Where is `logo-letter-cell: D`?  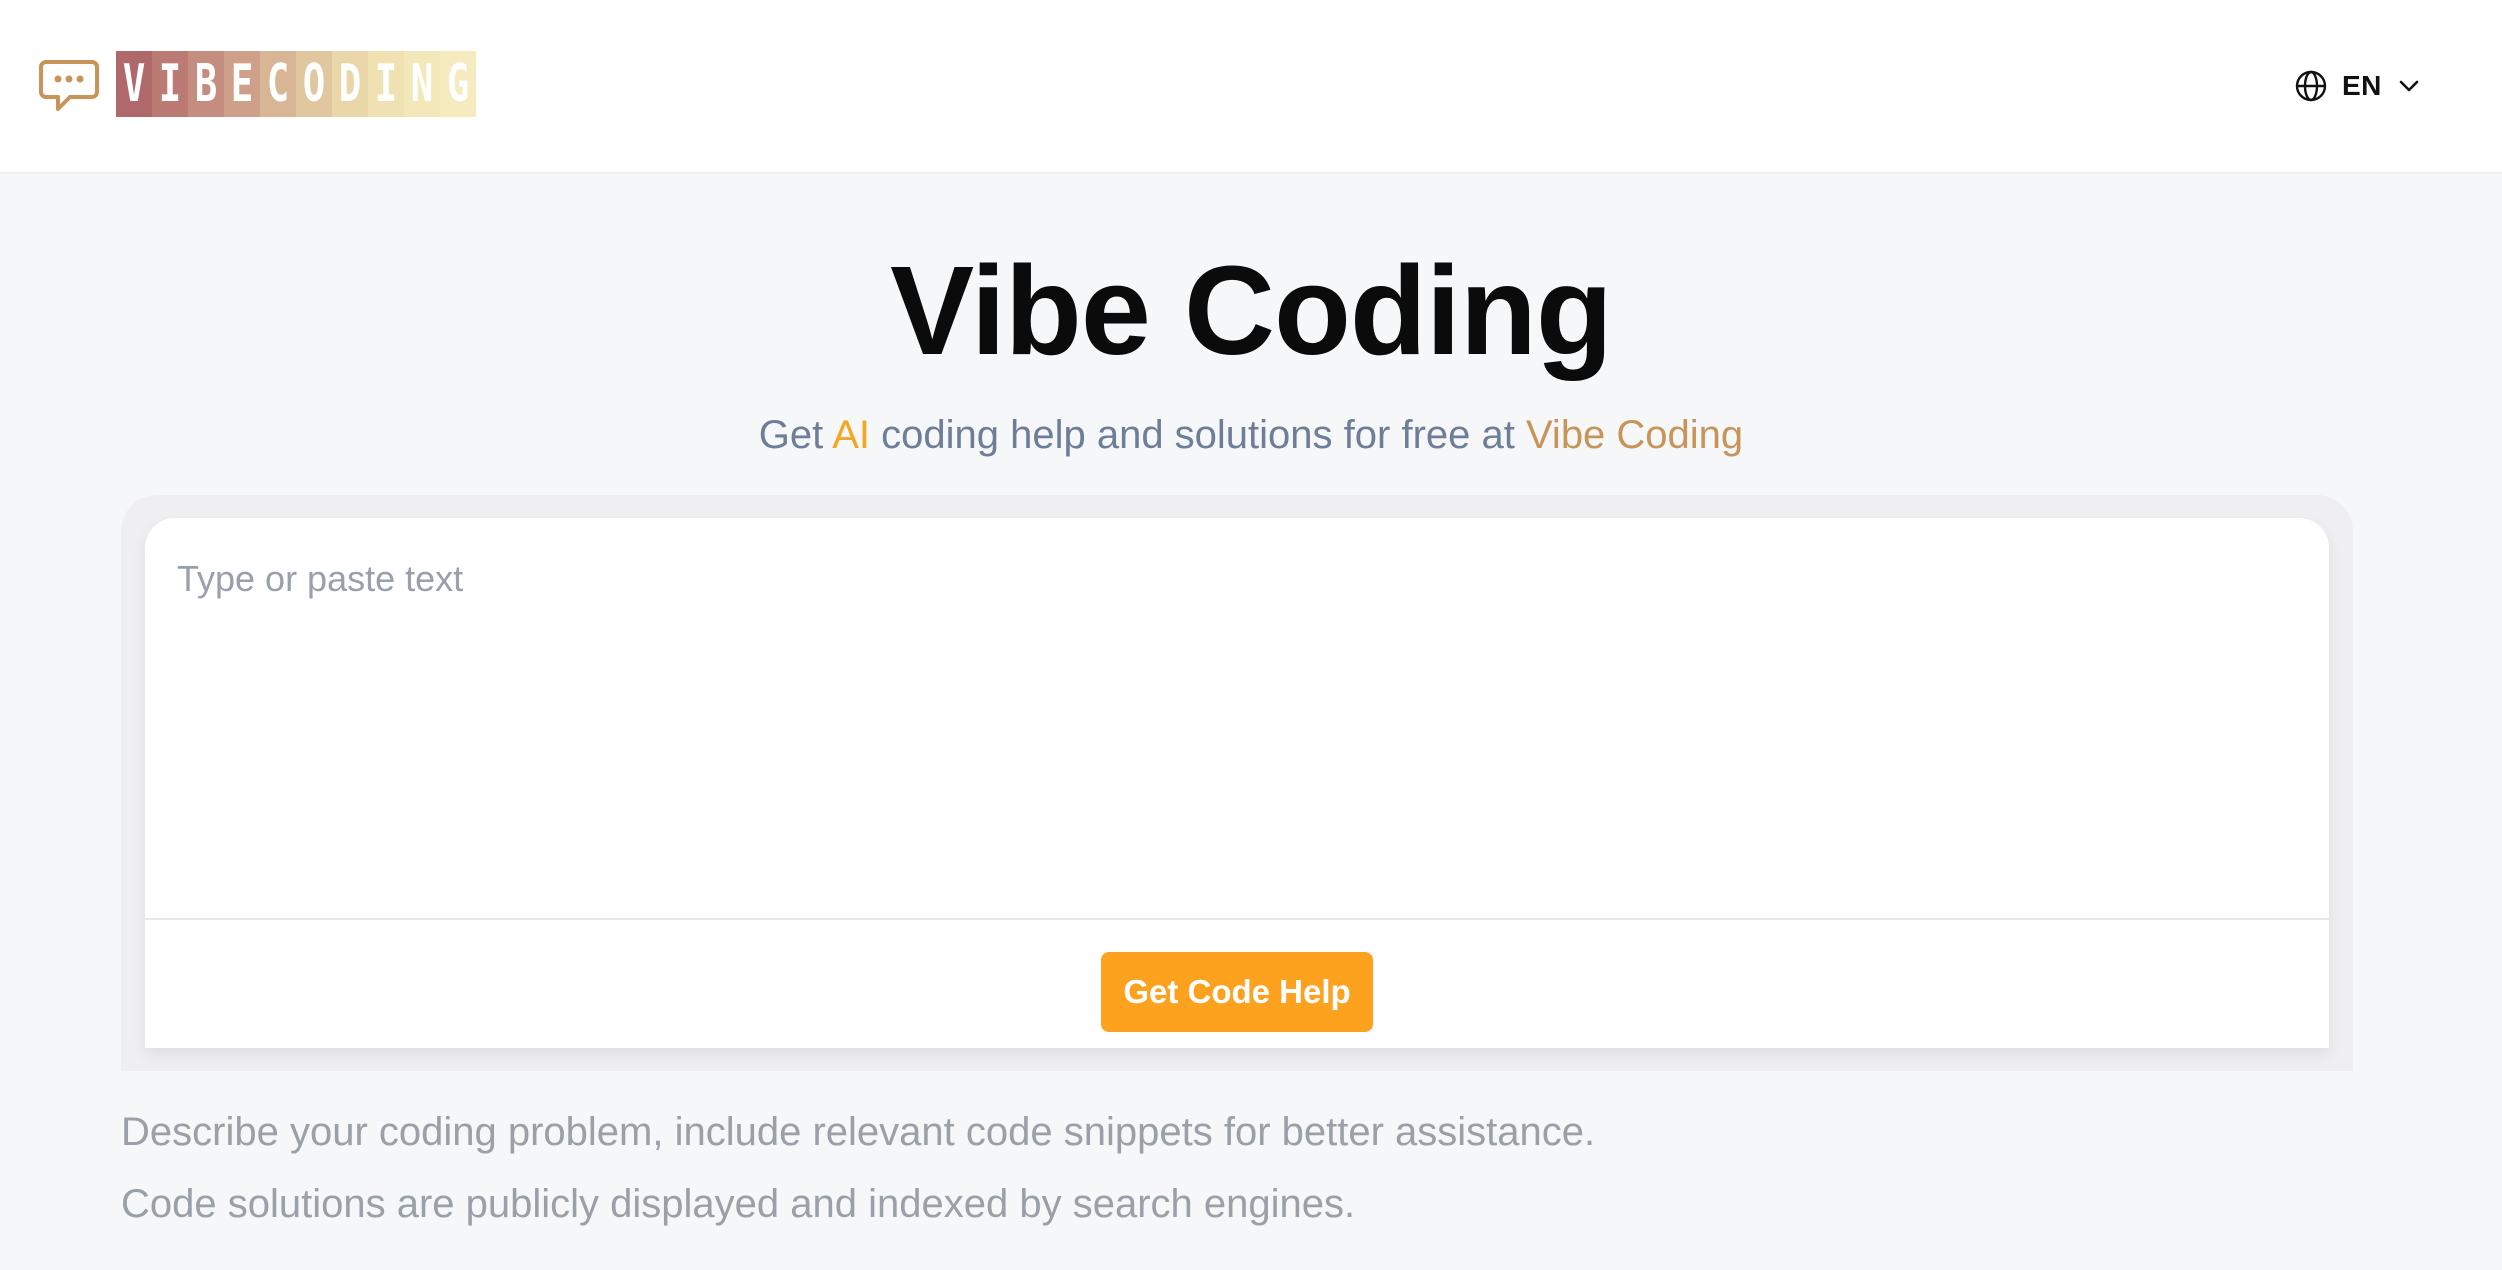
logo-letter-cell: D is located at coordinates (350, 84).